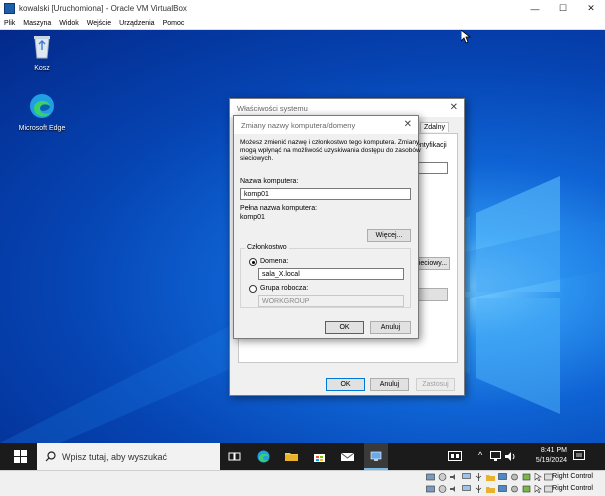 The height and width of the screenshot is (496, 605). What do you see at coordinates (257, 158) in the screenshot?
I see `intro-line-3: sieciowych.` at bounding box center [257, 158].